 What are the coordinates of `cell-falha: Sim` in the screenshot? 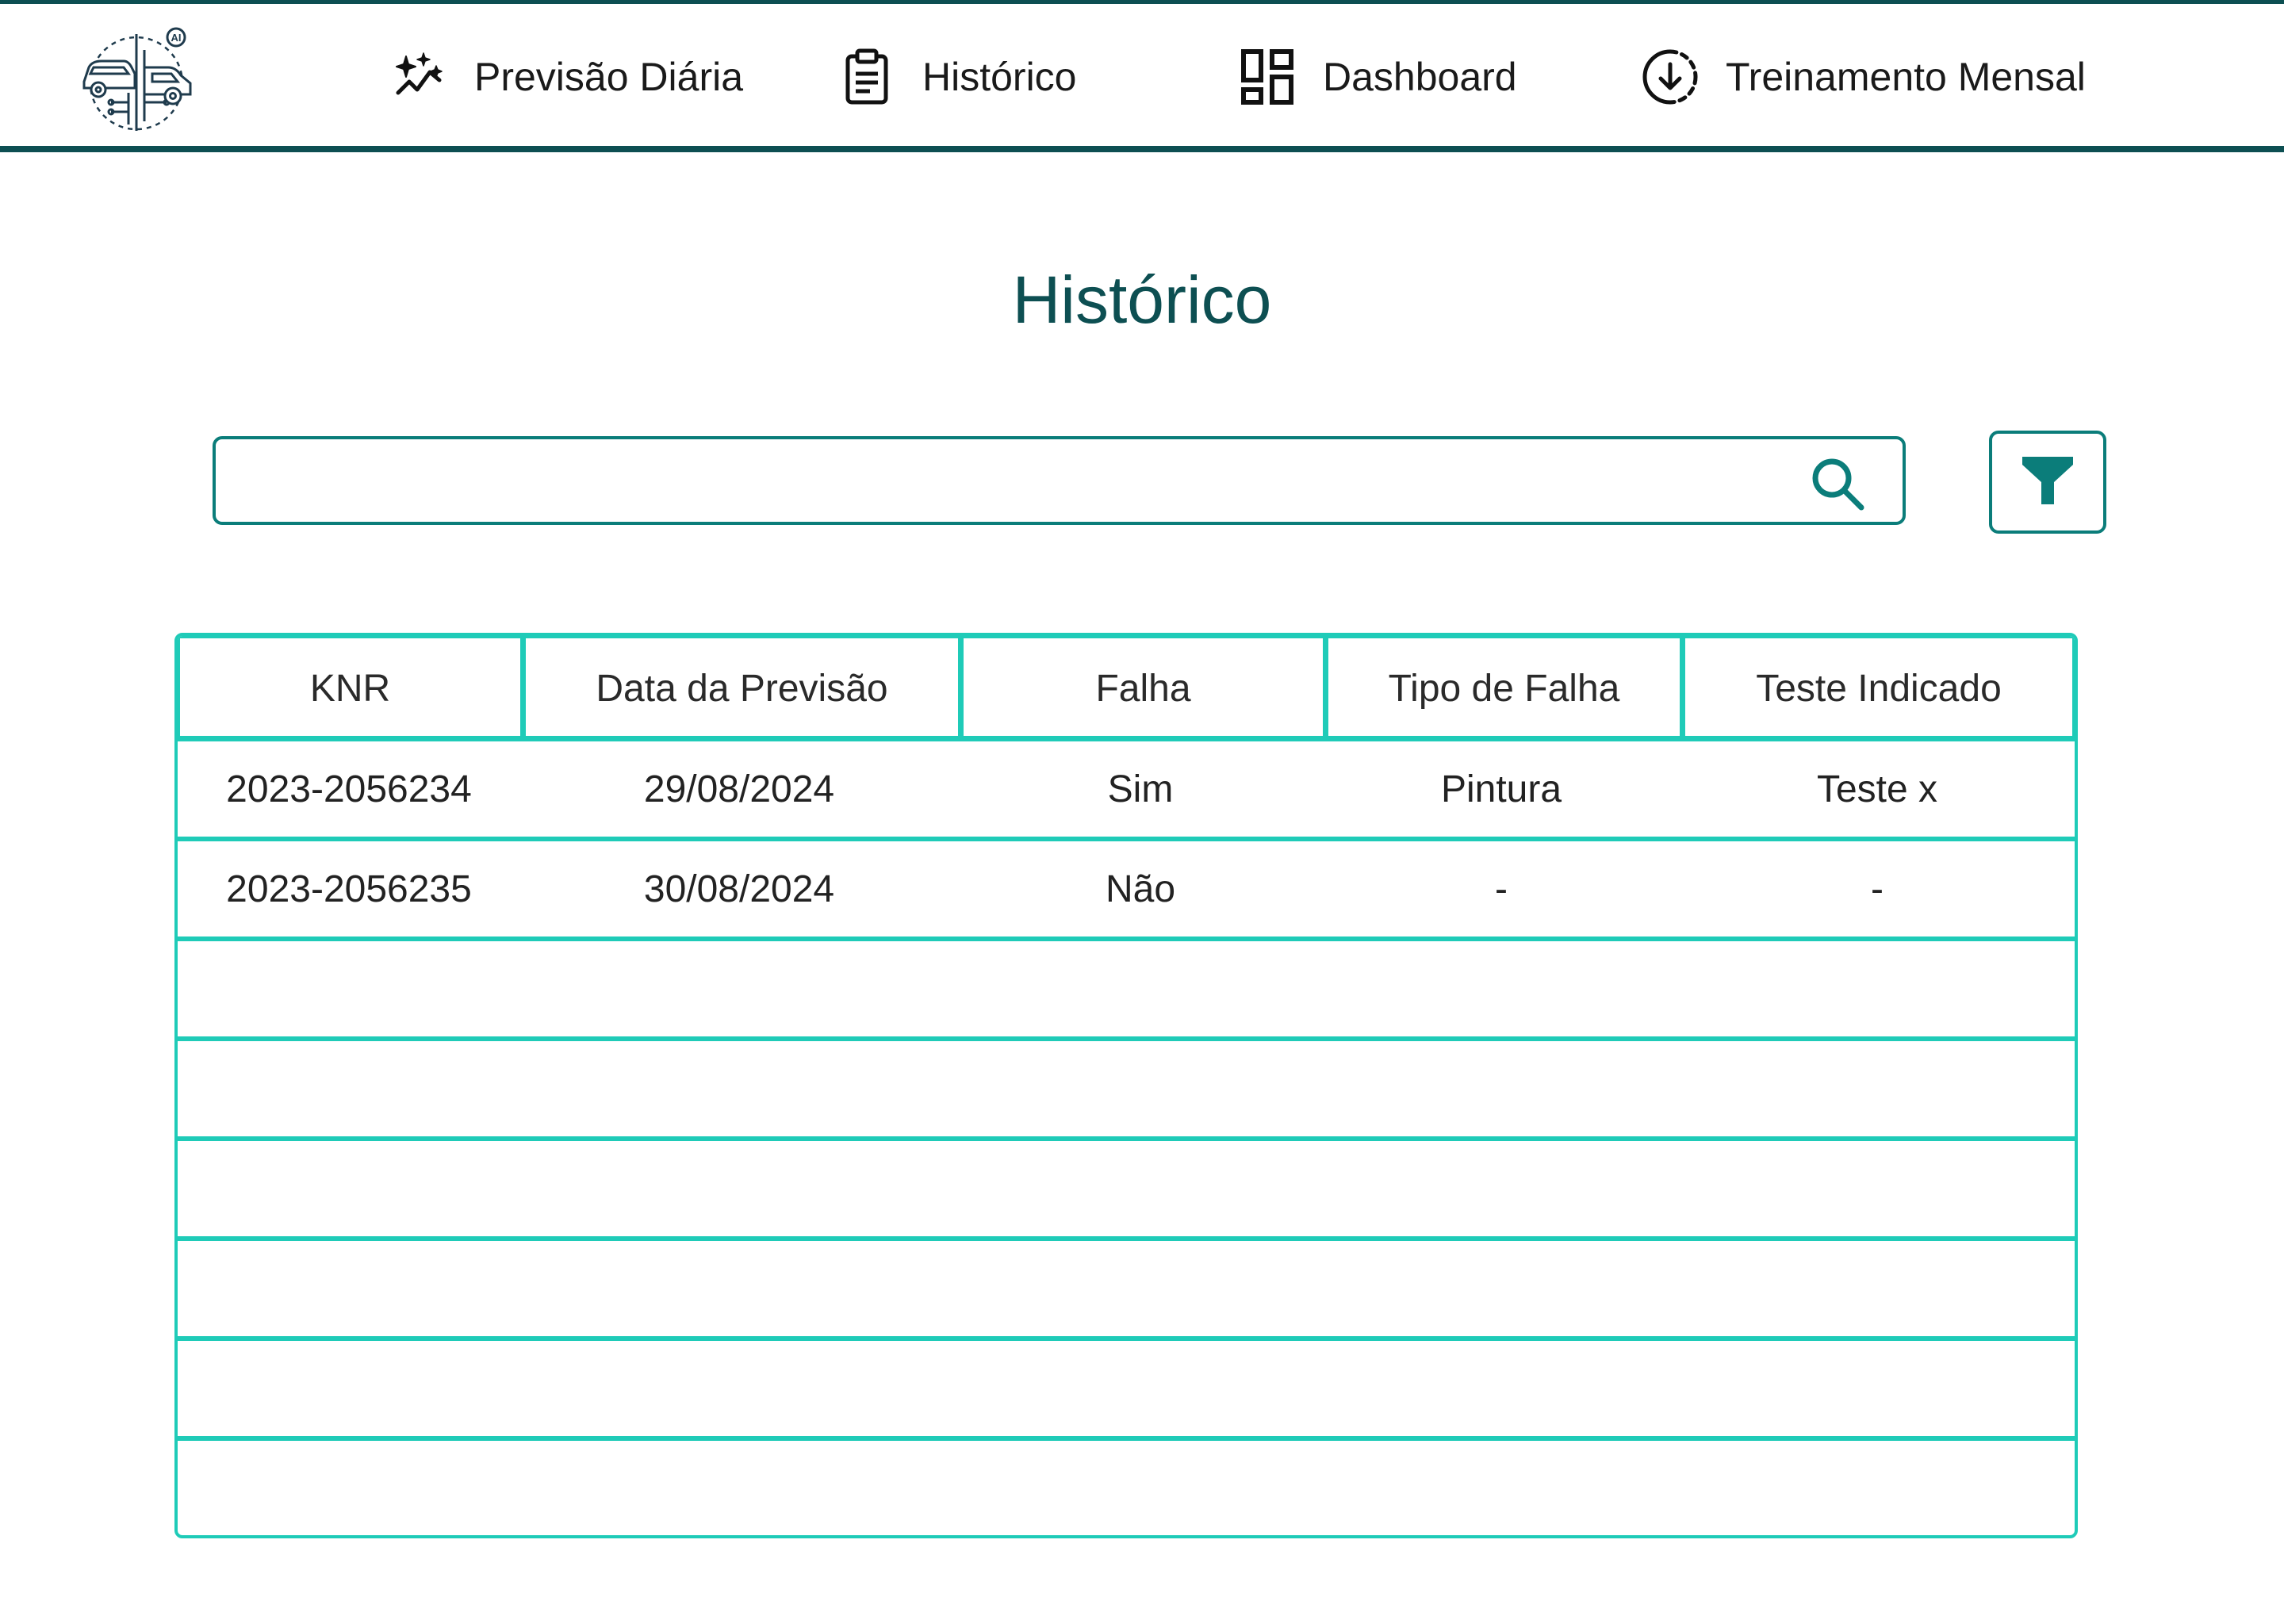 It's located at (1140, 789).